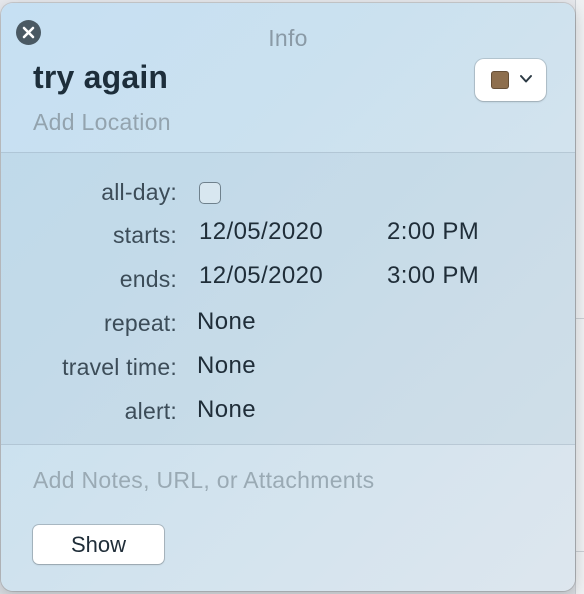 Image resolution: width=584 pixels, height=594 pixels. What do you see at coordinates (119, 367) in the screenshot?
I see `travel-time-label: travel time:` at bounding box center [119, 367].